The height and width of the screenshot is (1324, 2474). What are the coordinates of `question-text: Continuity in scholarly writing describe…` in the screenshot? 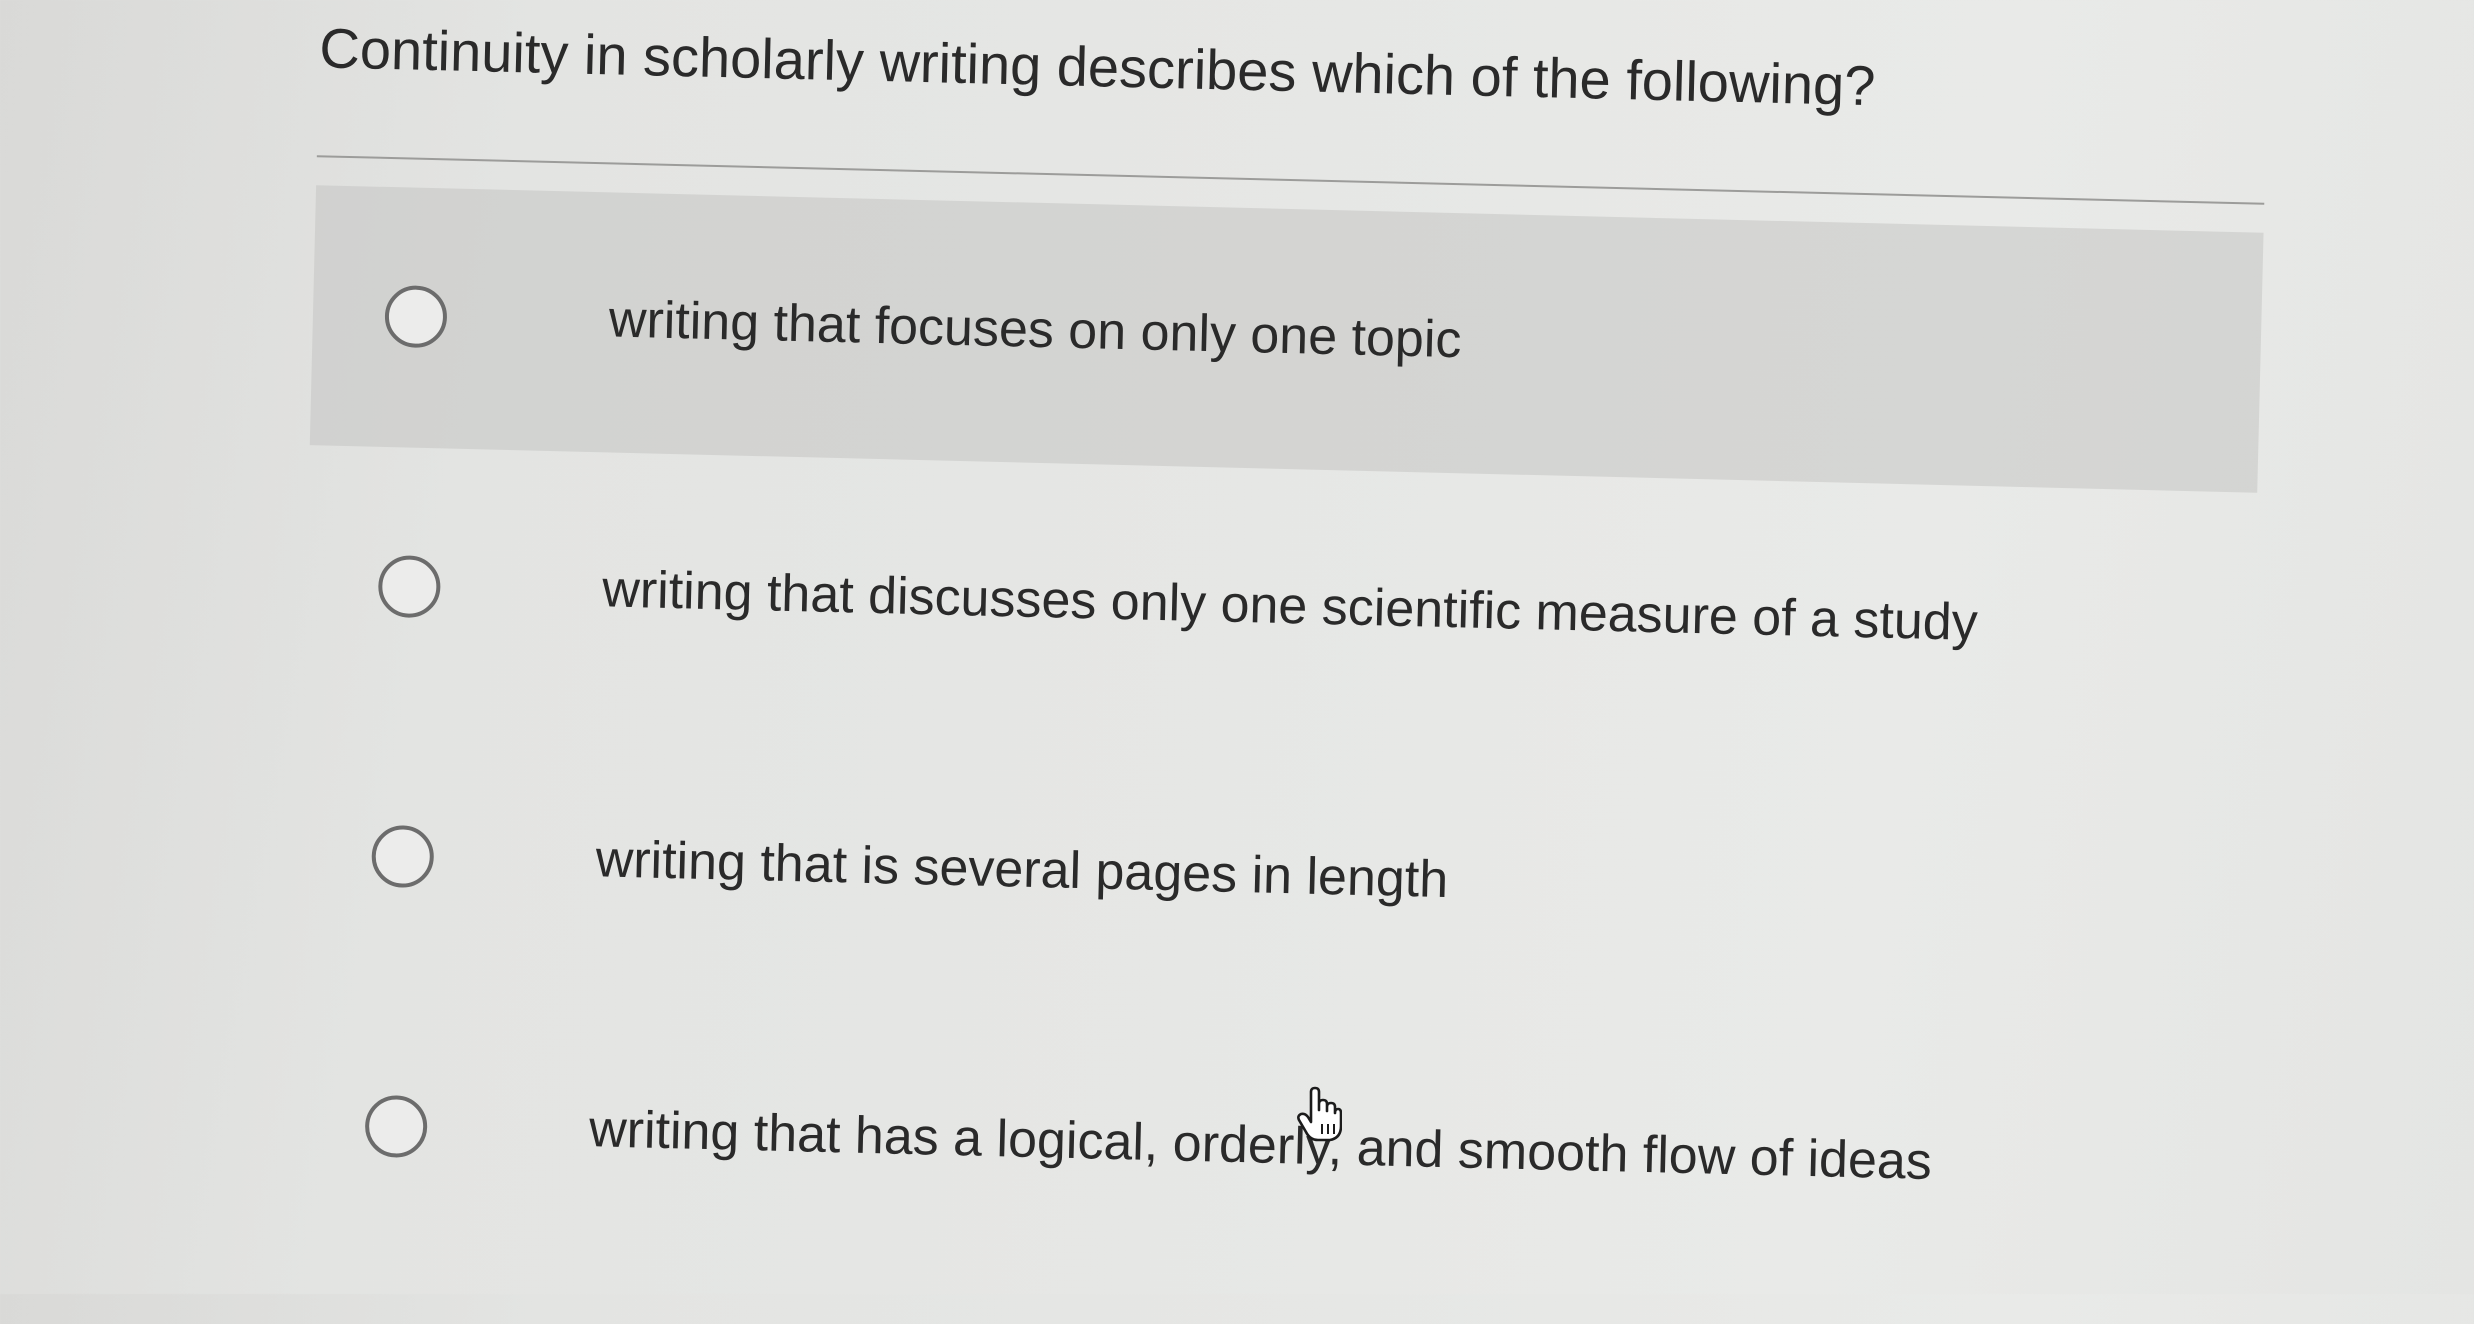 It's located at (1097, 67).